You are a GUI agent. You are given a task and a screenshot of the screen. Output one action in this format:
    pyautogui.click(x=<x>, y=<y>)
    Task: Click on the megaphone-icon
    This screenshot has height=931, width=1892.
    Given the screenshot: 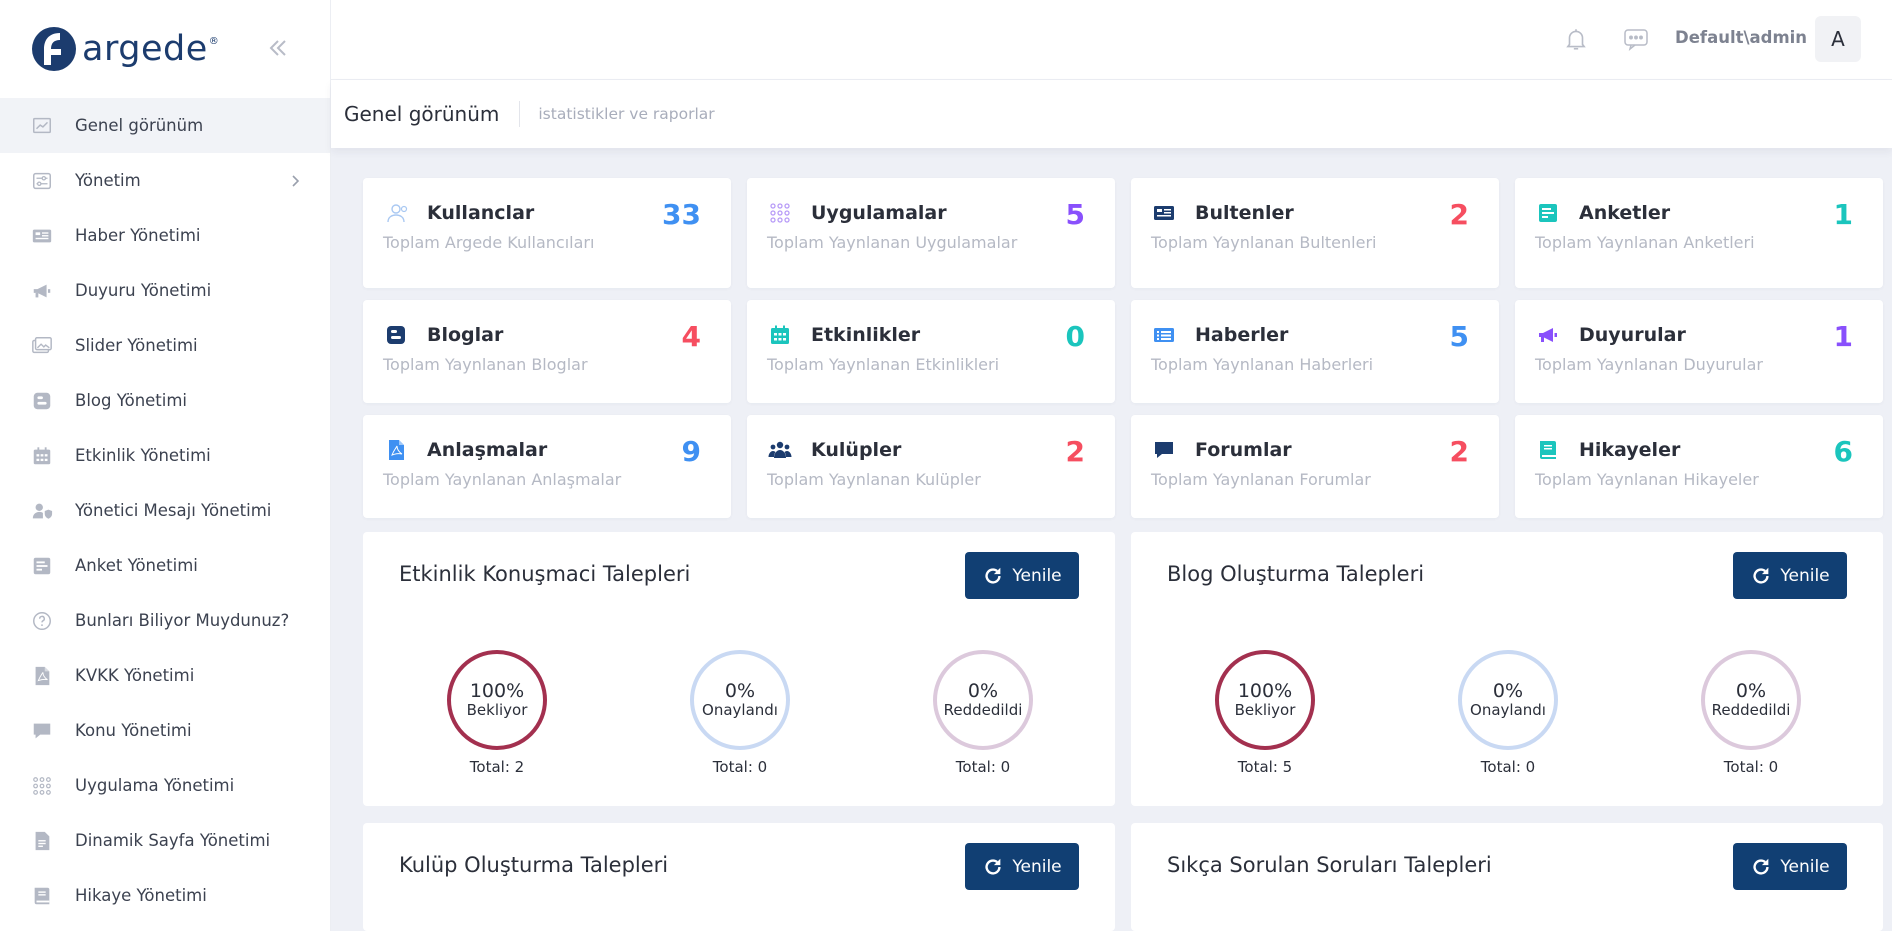 What is the action you would take?
    pyautogui.click(x=42, y=290)
    